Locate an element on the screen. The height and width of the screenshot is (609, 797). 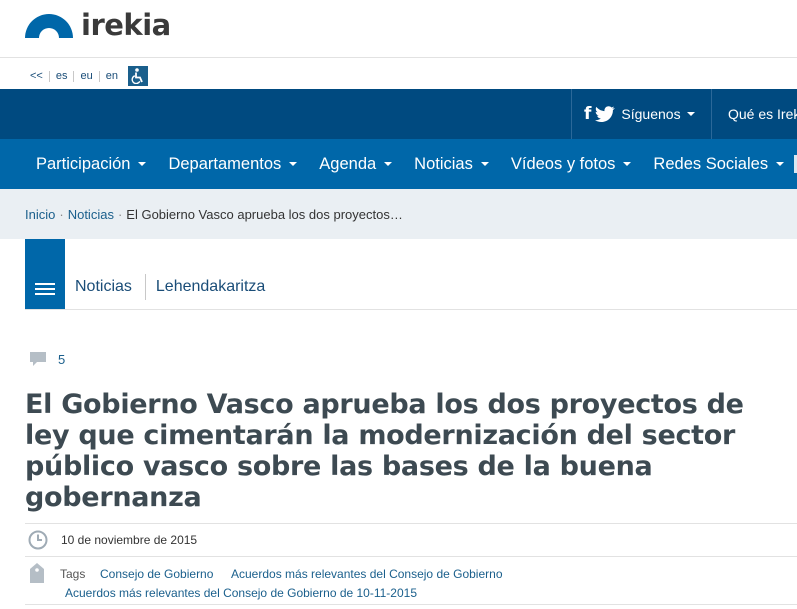
comment-count: 5 is located at coordinates (62, 359).